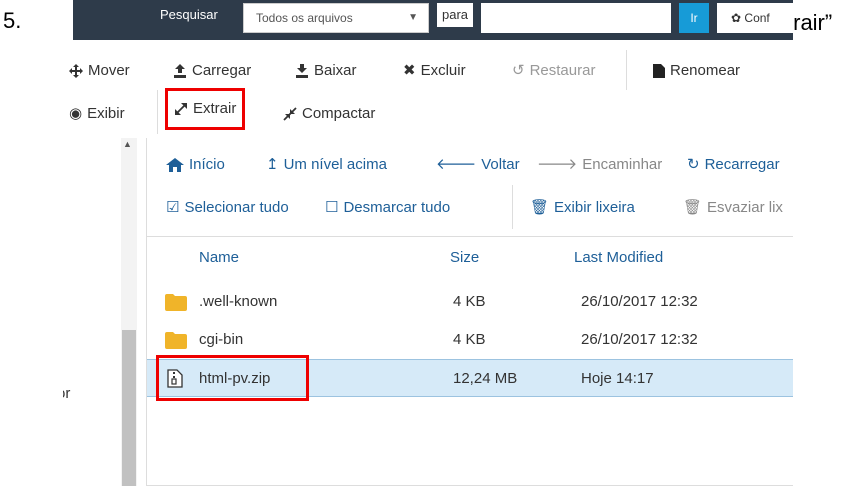 The height and width of the screenshot is (486, 848). What do you see at coordinates (232, 378) in the screenshot?
I see `highlight-box` at bounding box center [232, 378].